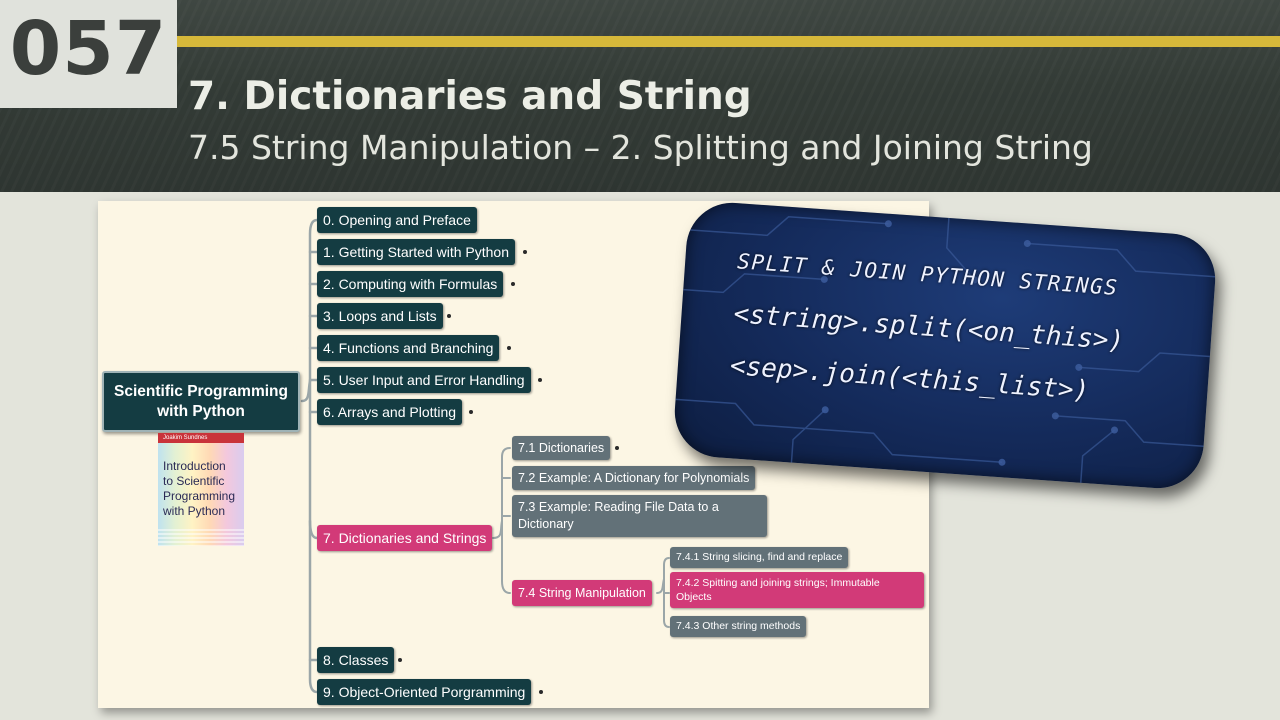 This screenshot has height=720, width=1280. Describe the element at coordinates (405, 538) in the screenshot. I see `chapter-node-7: 7. Dictionaries and Strings` at that location.